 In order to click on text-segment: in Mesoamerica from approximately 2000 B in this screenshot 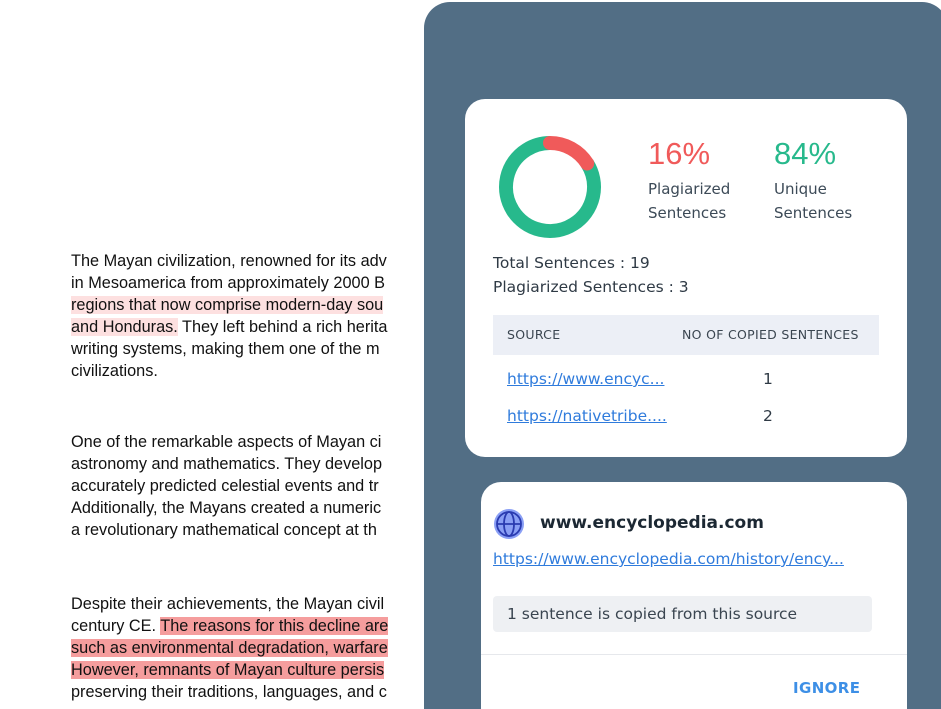, I will do `click(228, 283)`.